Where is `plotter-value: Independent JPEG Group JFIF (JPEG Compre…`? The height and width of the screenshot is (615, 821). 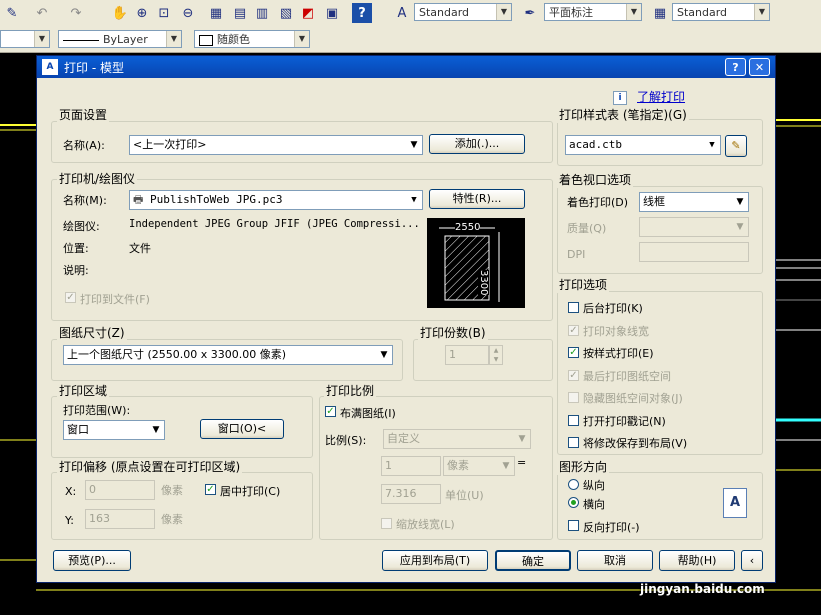 plotter-value: Independent JPEG Group JFIF (JPEG Compre… is located at coordinates (274, 224).